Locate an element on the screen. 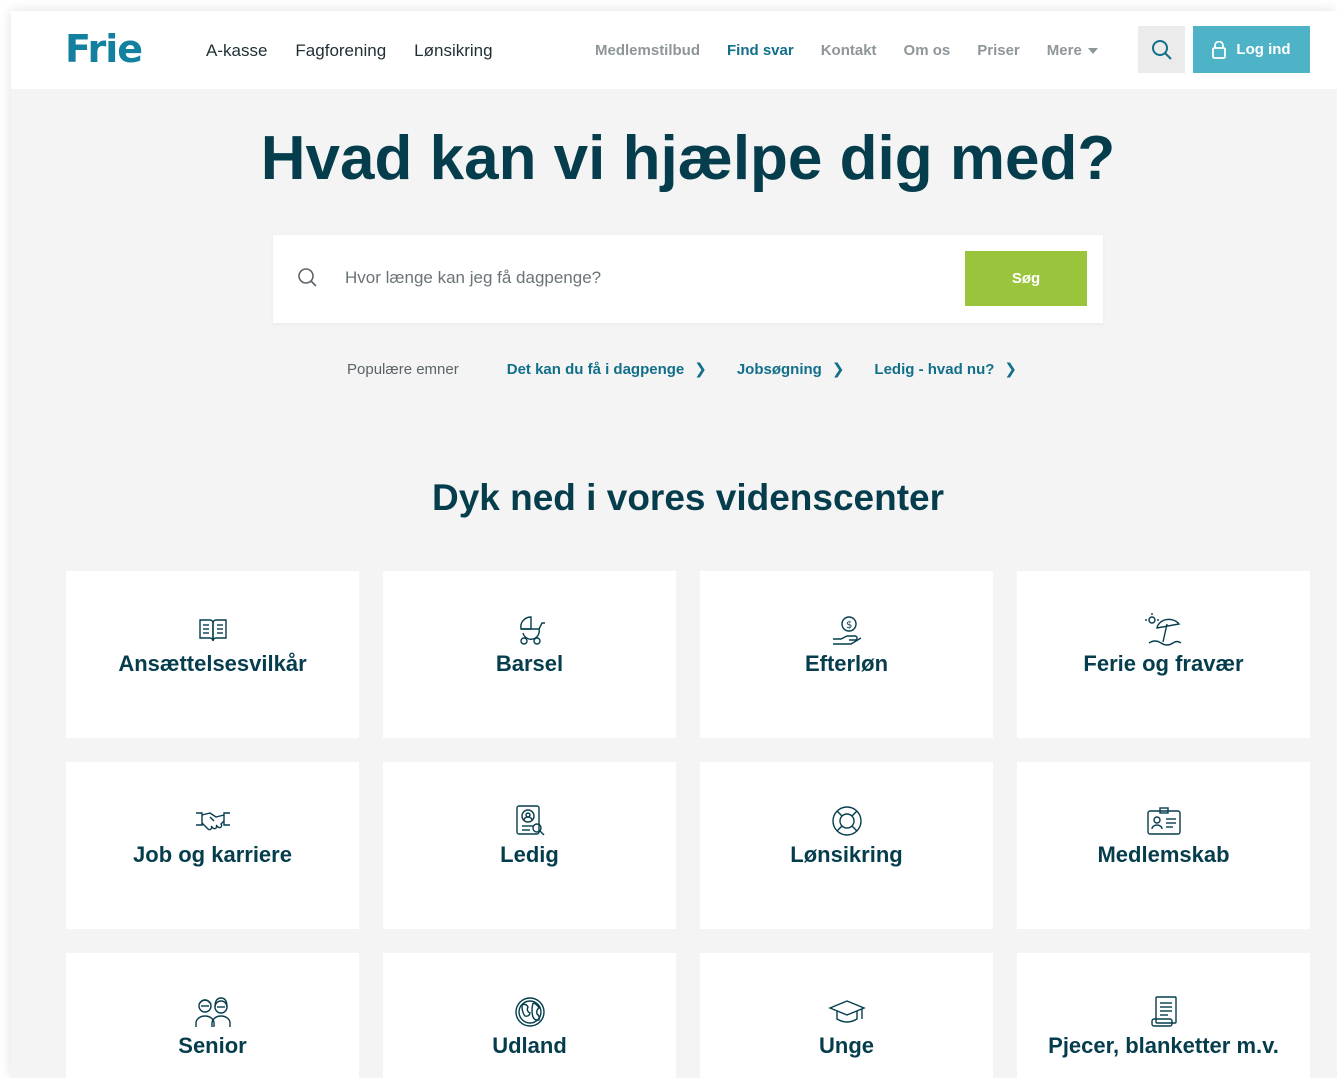  card-title: Senior is located at coordinates (212, 1045).